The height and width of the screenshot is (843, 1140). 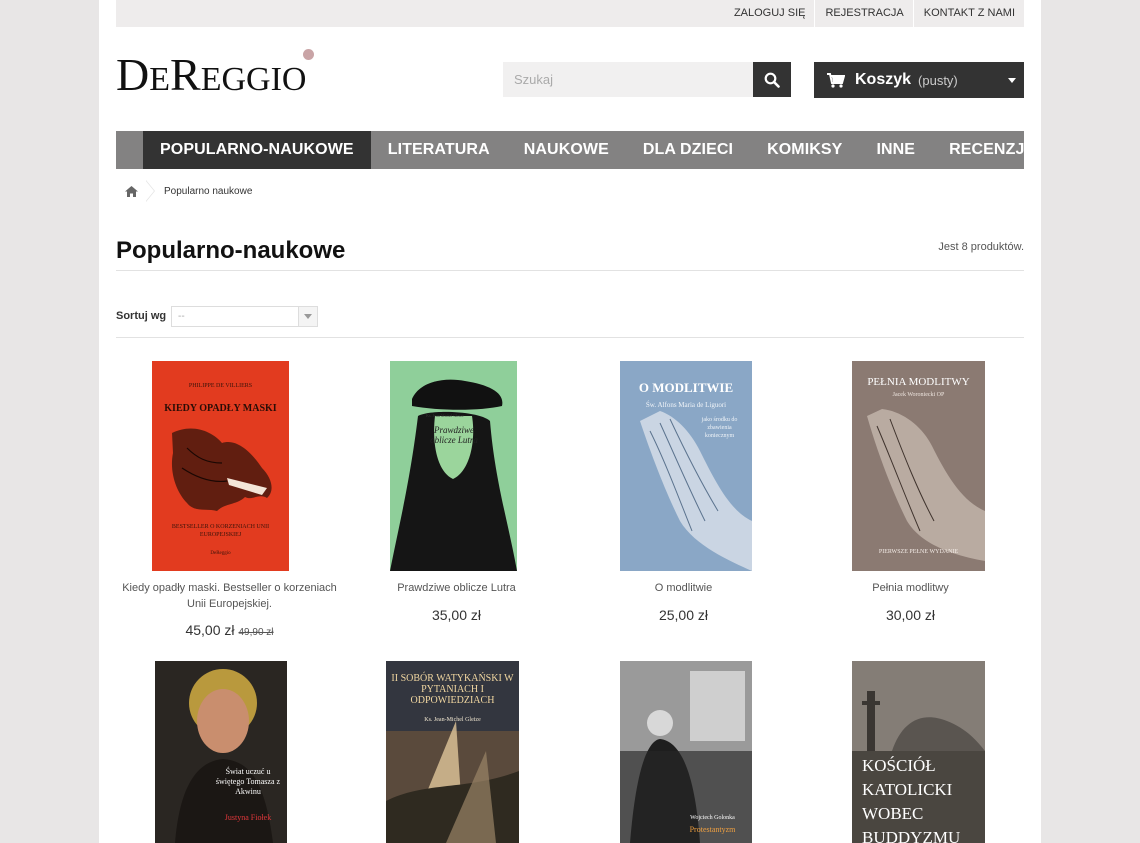 I want to click on category-header: Popularno-naukowe Jest 8 produktów., so click(x=570, y=253).